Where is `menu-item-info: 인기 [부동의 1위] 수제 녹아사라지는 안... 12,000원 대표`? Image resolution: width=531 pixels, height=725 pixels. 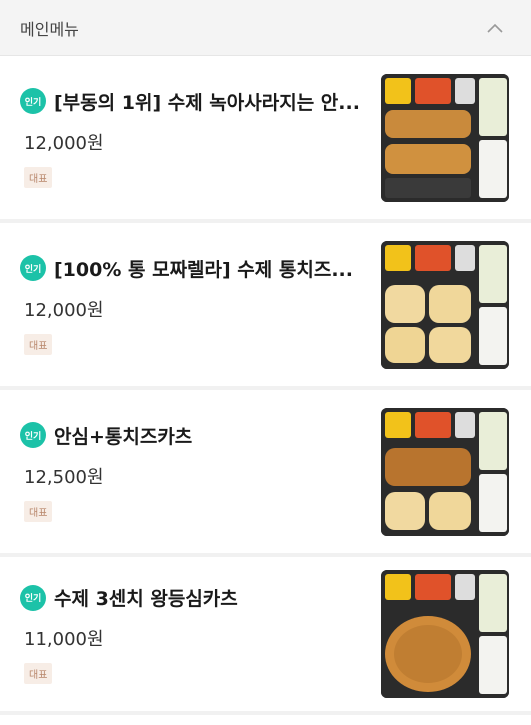 menu-item-info: 인기 [부동의 1위] 수제 녹아사라지는 안... 12,000원 대표 is located at coordinates (200, 138).